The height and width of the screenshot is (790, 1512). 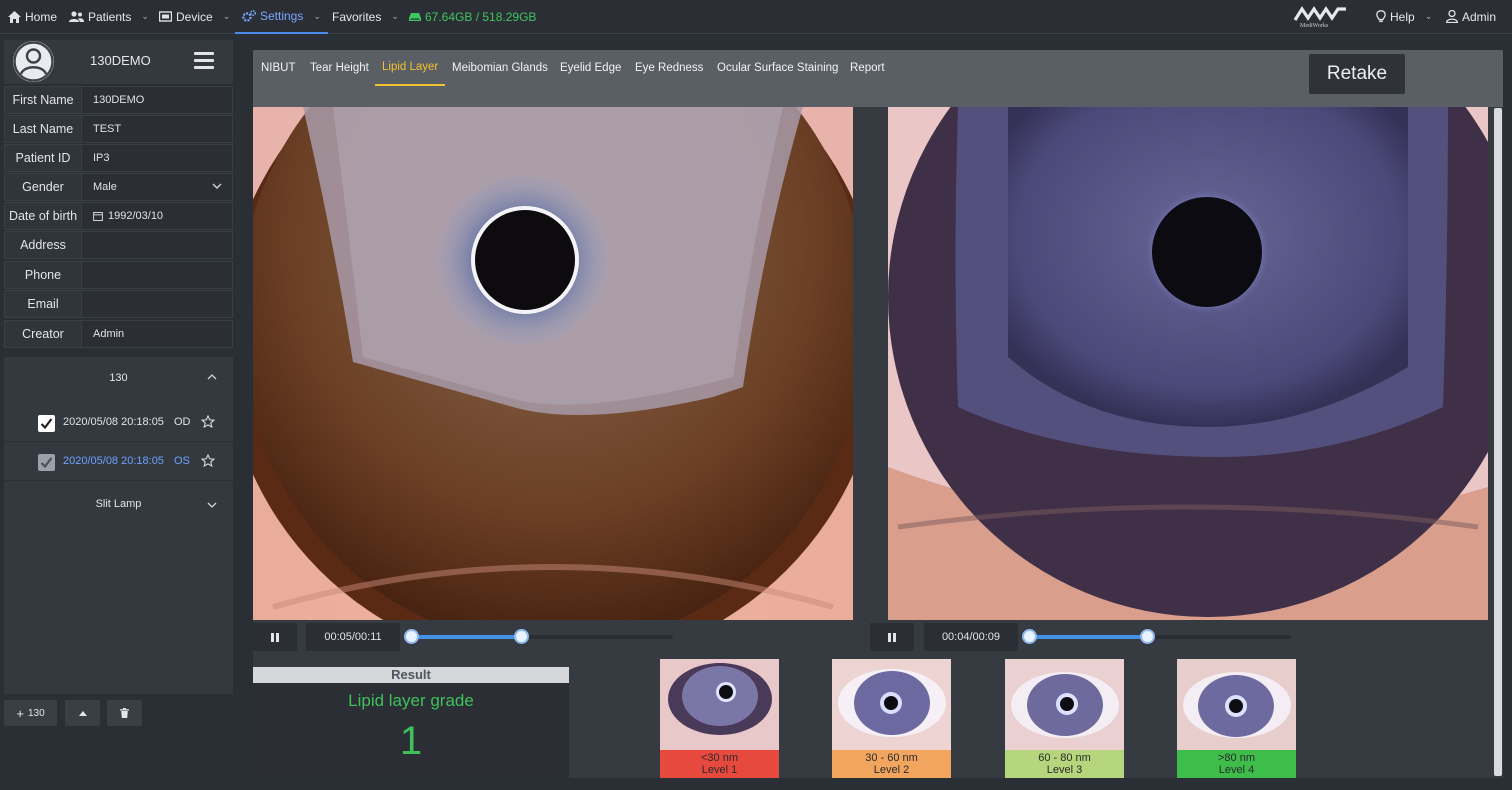 I want to click on nav-patients: Patients ⌄, so click(x=109, y=16).